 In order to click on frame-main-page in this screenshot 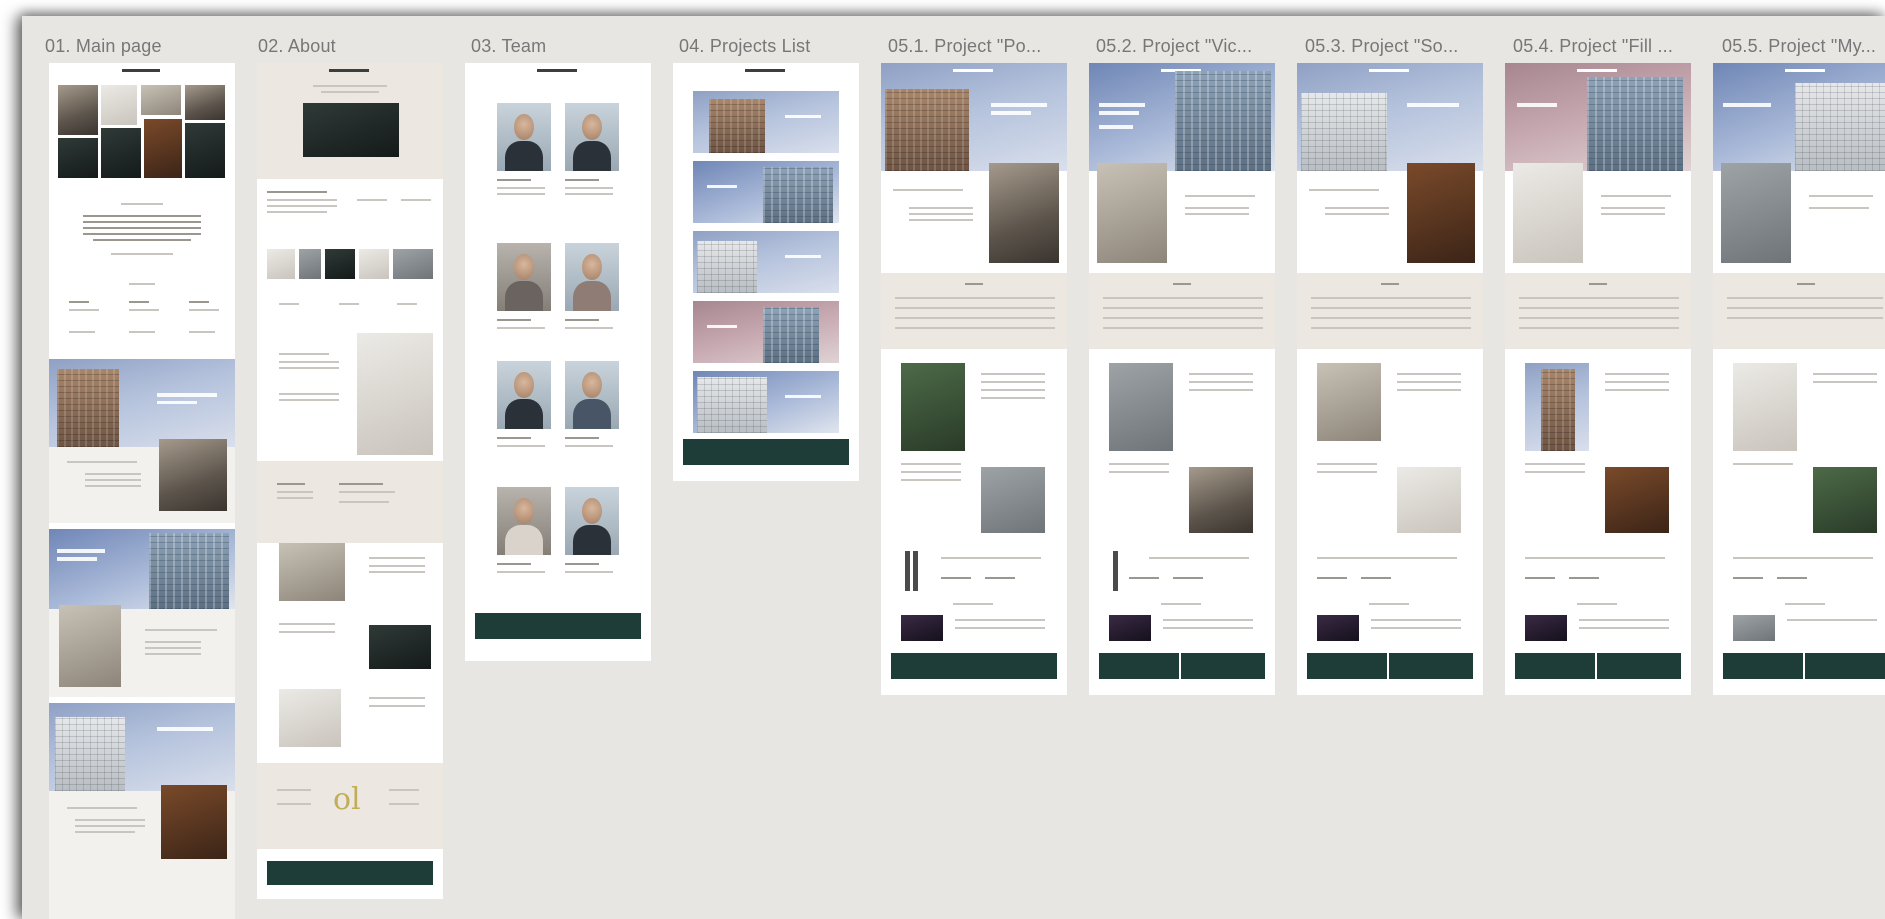, I will do `click(142, 491)`.